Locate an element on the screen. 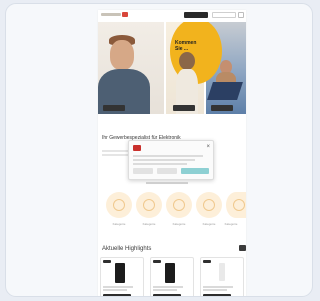 This screenshot has height=301, width=320. modal-footer-link is located at coordinates (167, 183).